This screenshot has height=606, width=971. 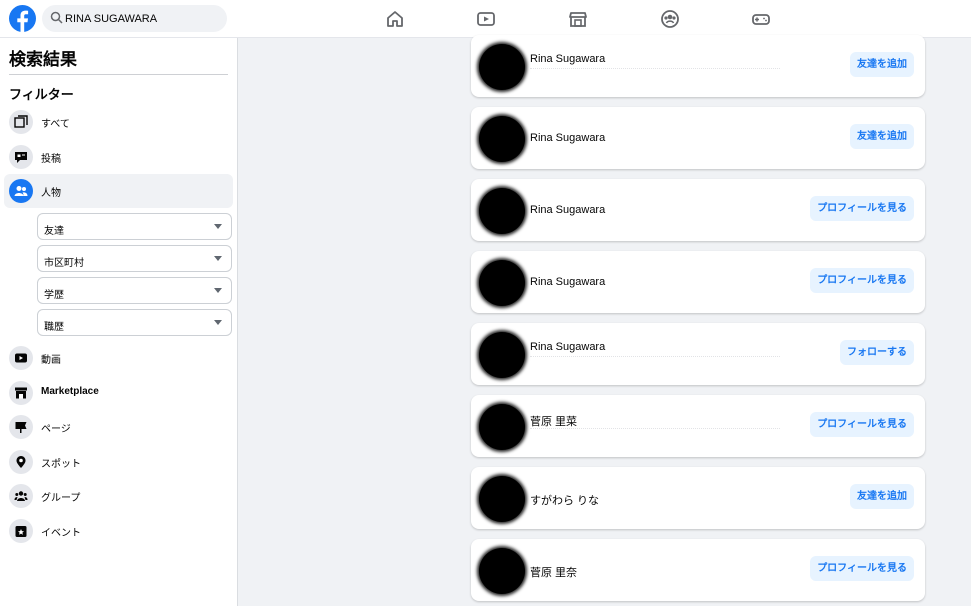 What do you see at coordinates (564, 500) in the screenshot?
I see `result-name: すがわら りな` at bounding box center [564, 500].